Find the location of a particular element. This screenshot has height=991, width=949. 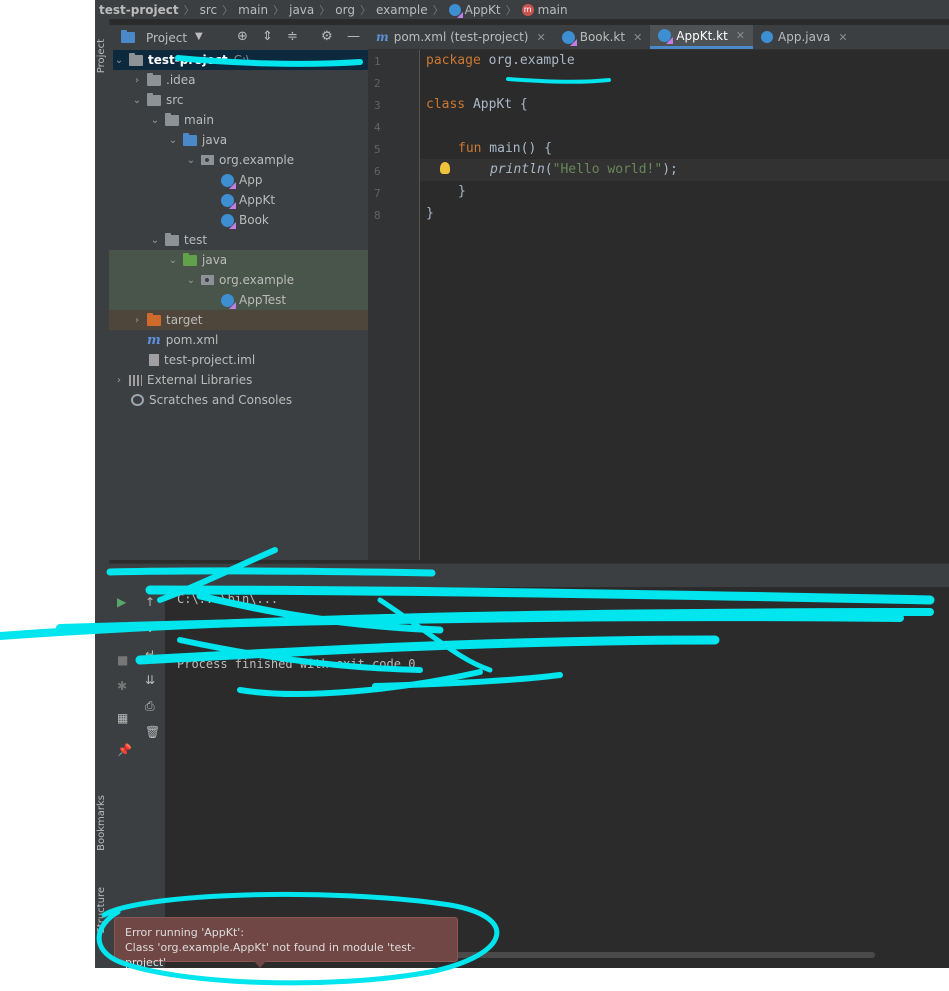

trash-icon: 🗑 is located at coordinates (152, 732).